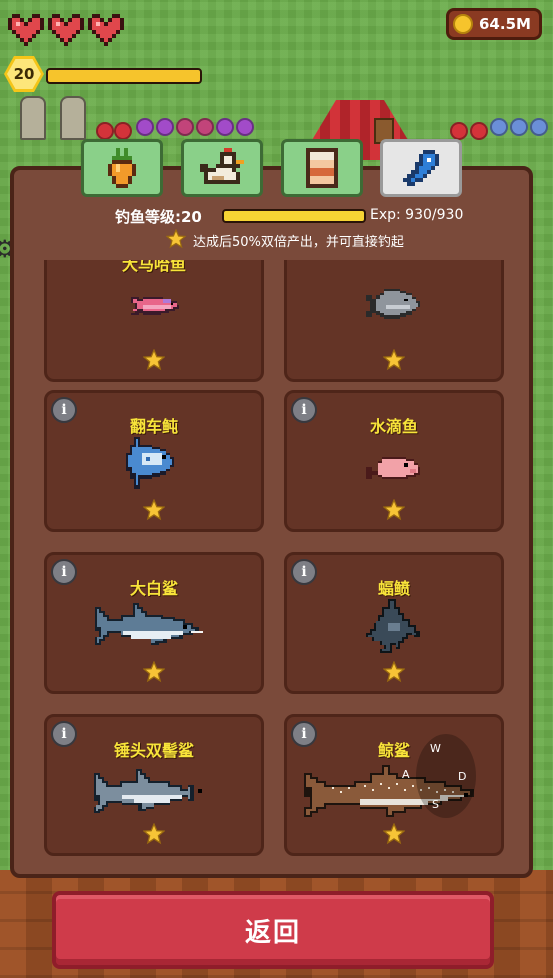  I want to click on tab-fishing, so click(421, 168).